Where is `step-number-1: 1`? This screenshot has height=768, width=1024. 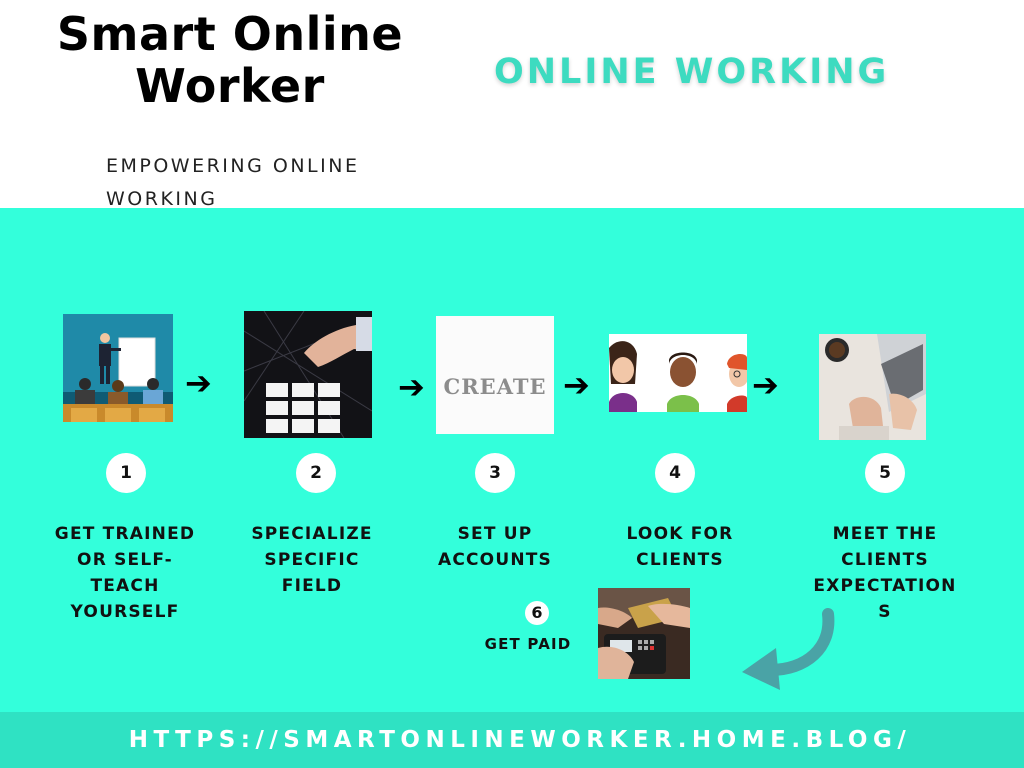 step-number-1: 1 is located at coordinates (126, 473).